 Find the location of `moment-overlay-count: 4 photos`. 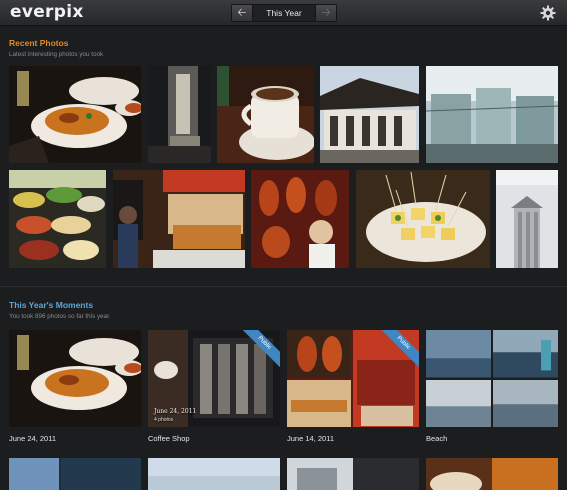

moment-overlay-count: 4 photos is located at coordinates (164, 420).